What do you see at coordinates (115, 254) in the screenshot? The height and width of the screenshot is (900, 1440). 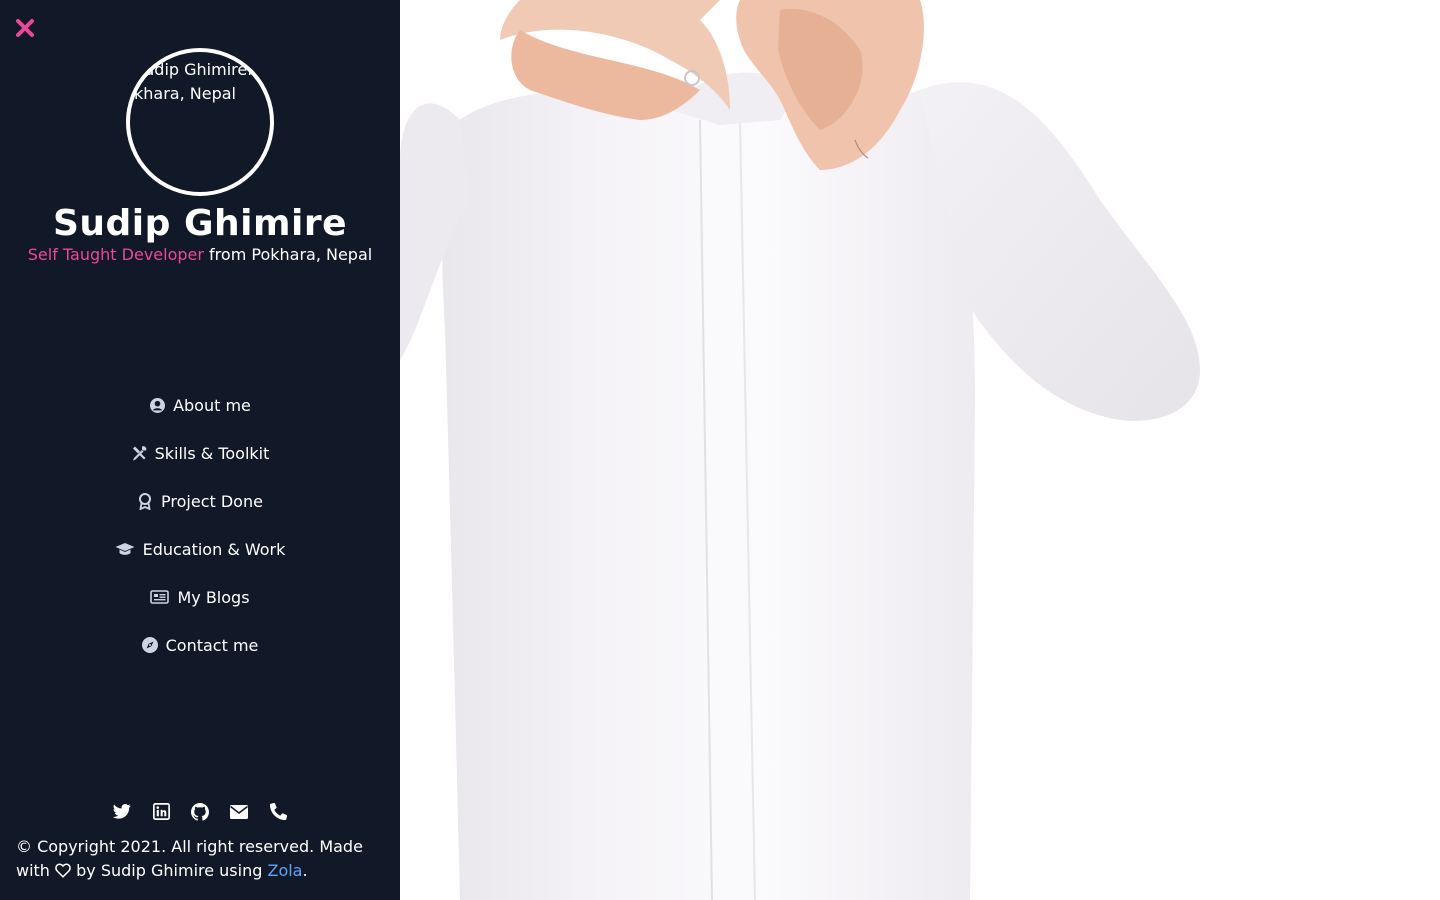 I see `profile-role: Self Taught Developer` at bounding box center [115, 254].